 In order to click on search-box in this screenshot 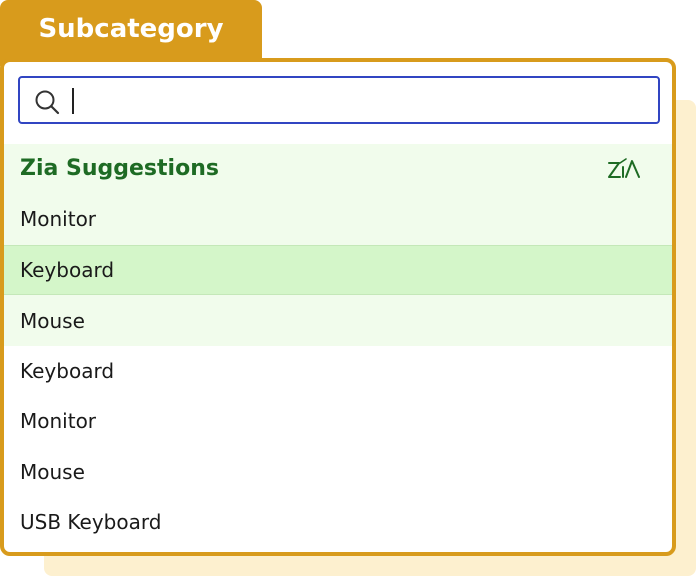, I will do `click(339, 100)`.